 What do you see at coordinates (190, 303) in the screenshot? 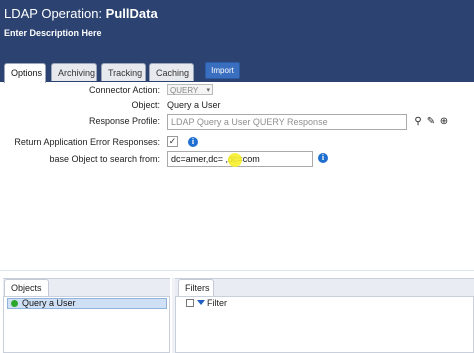
I see `expand-icon` at bounding box center [190, 303].